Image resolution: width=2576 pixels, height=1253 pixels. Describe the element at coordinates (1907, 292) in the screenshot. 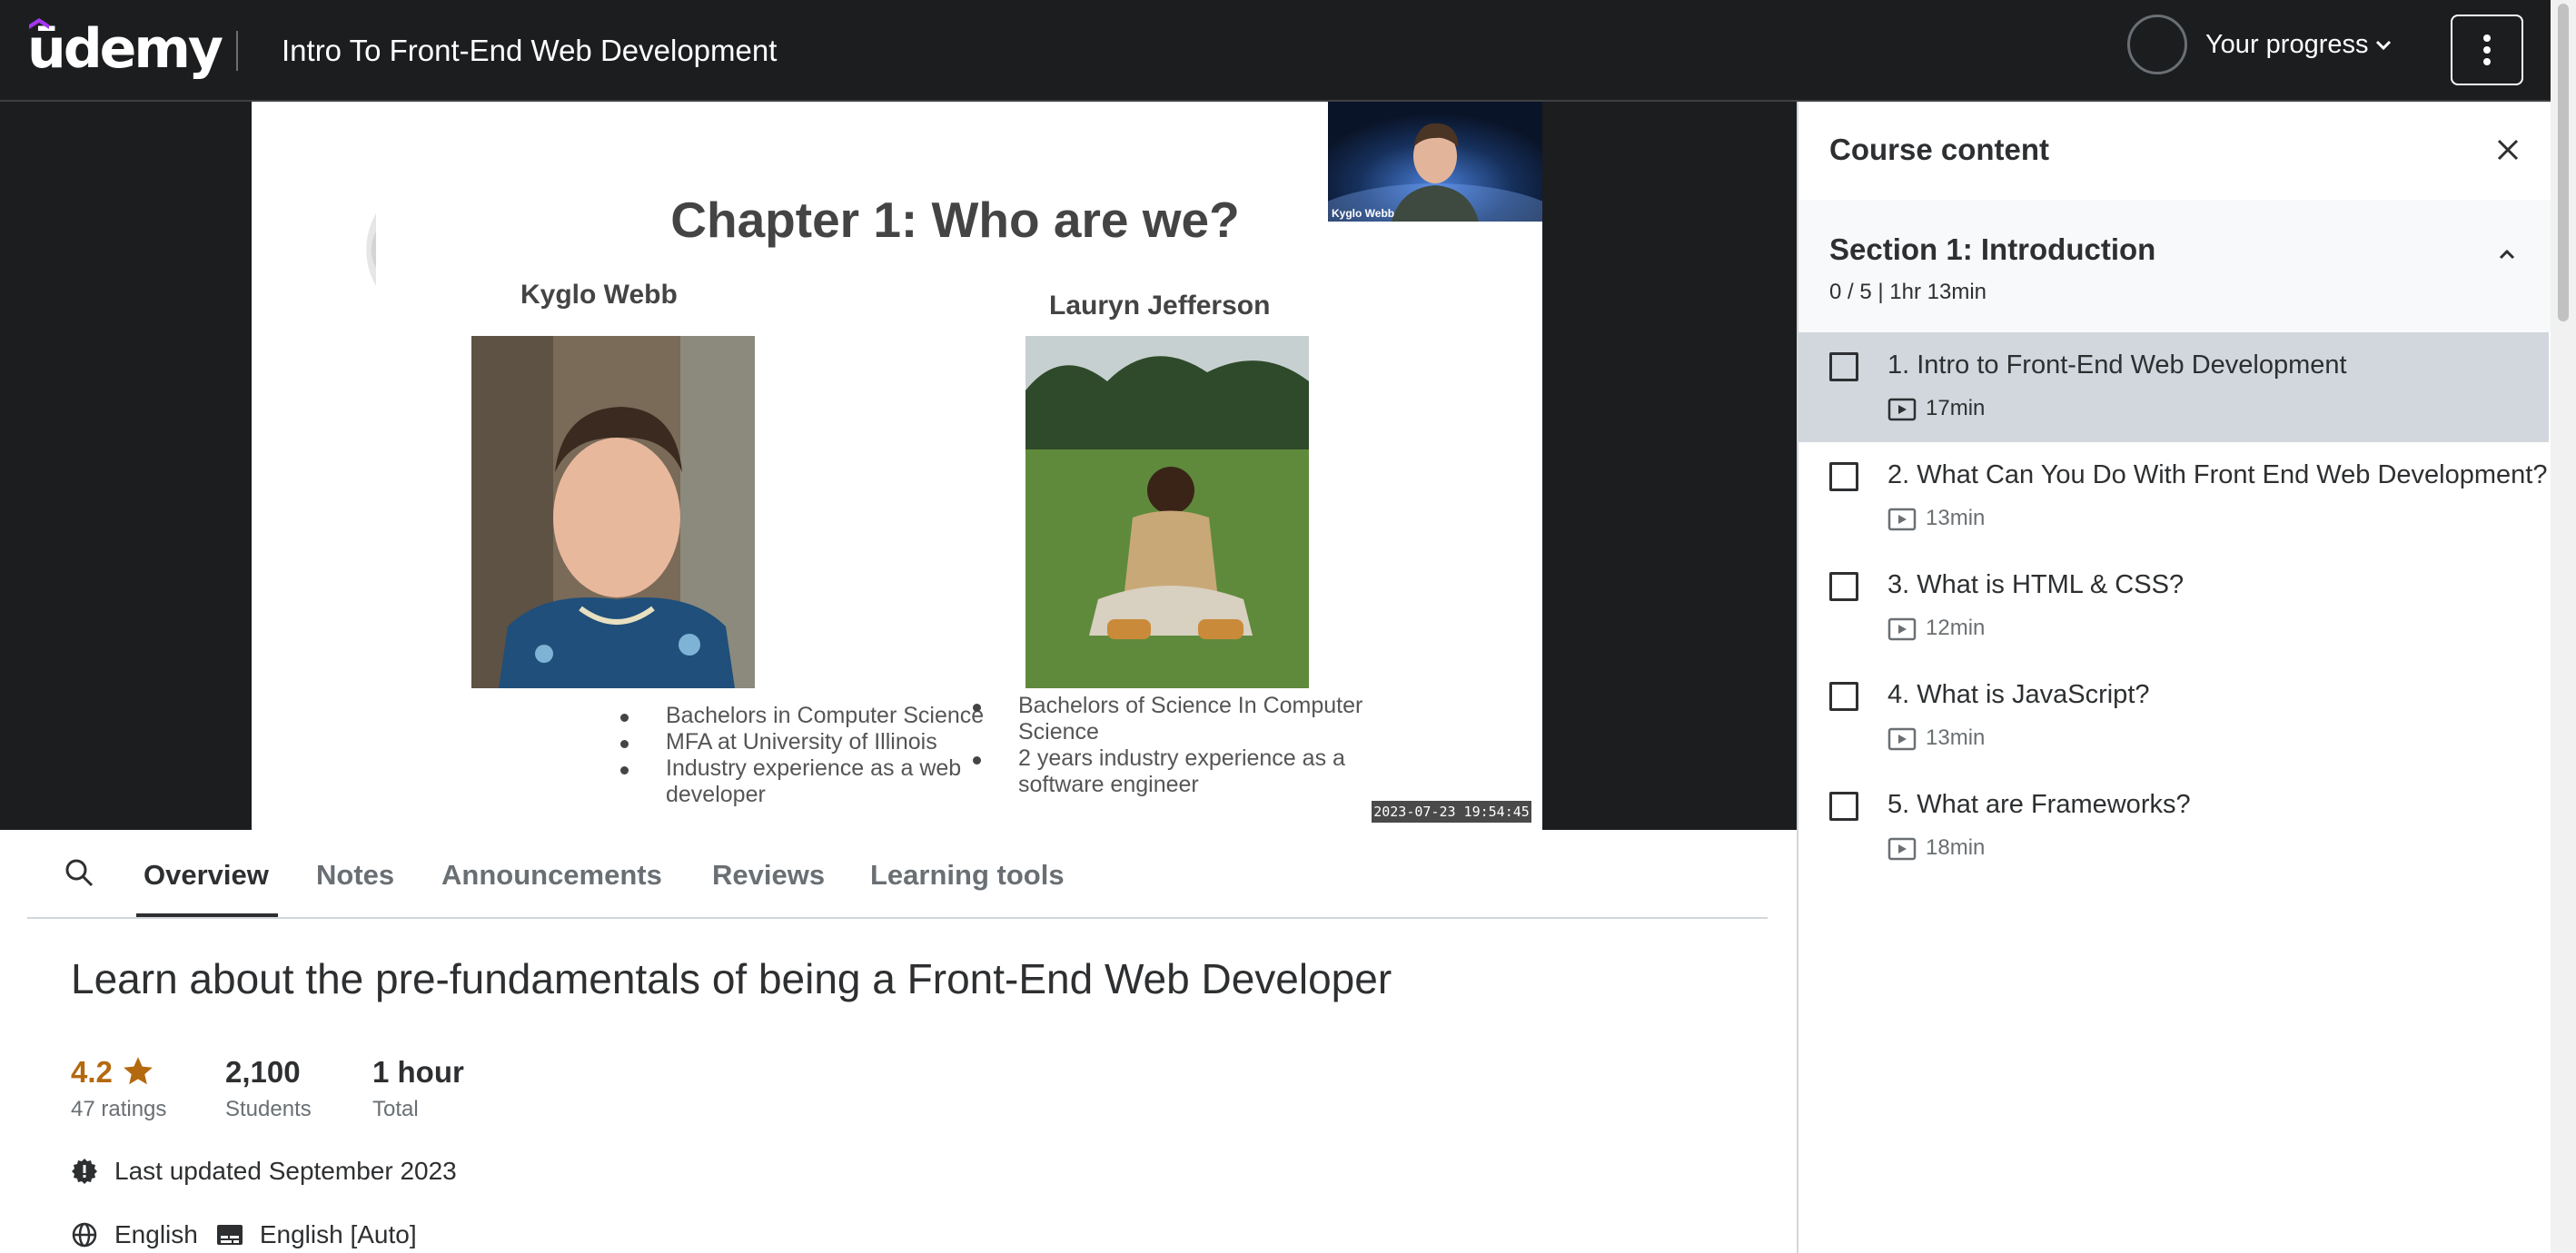

I see `section-meta: 0 / 5 | 1hr 13min` at that location.